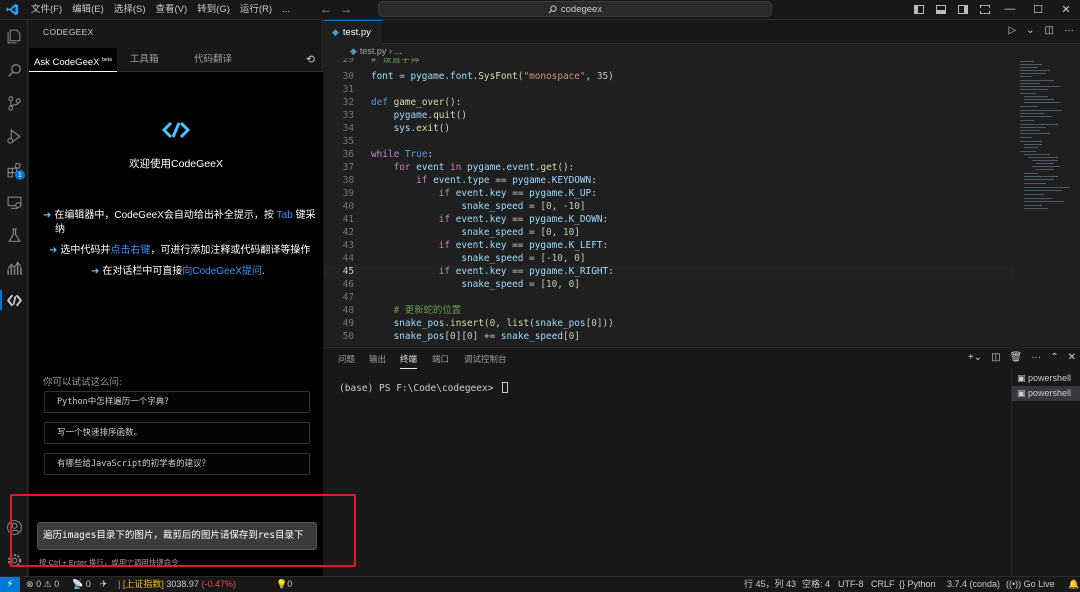  What do you see at coordinates (256, 10) in the screenshot?
I see `menu-run: 运行(R)` at bounding box center [256, 10].